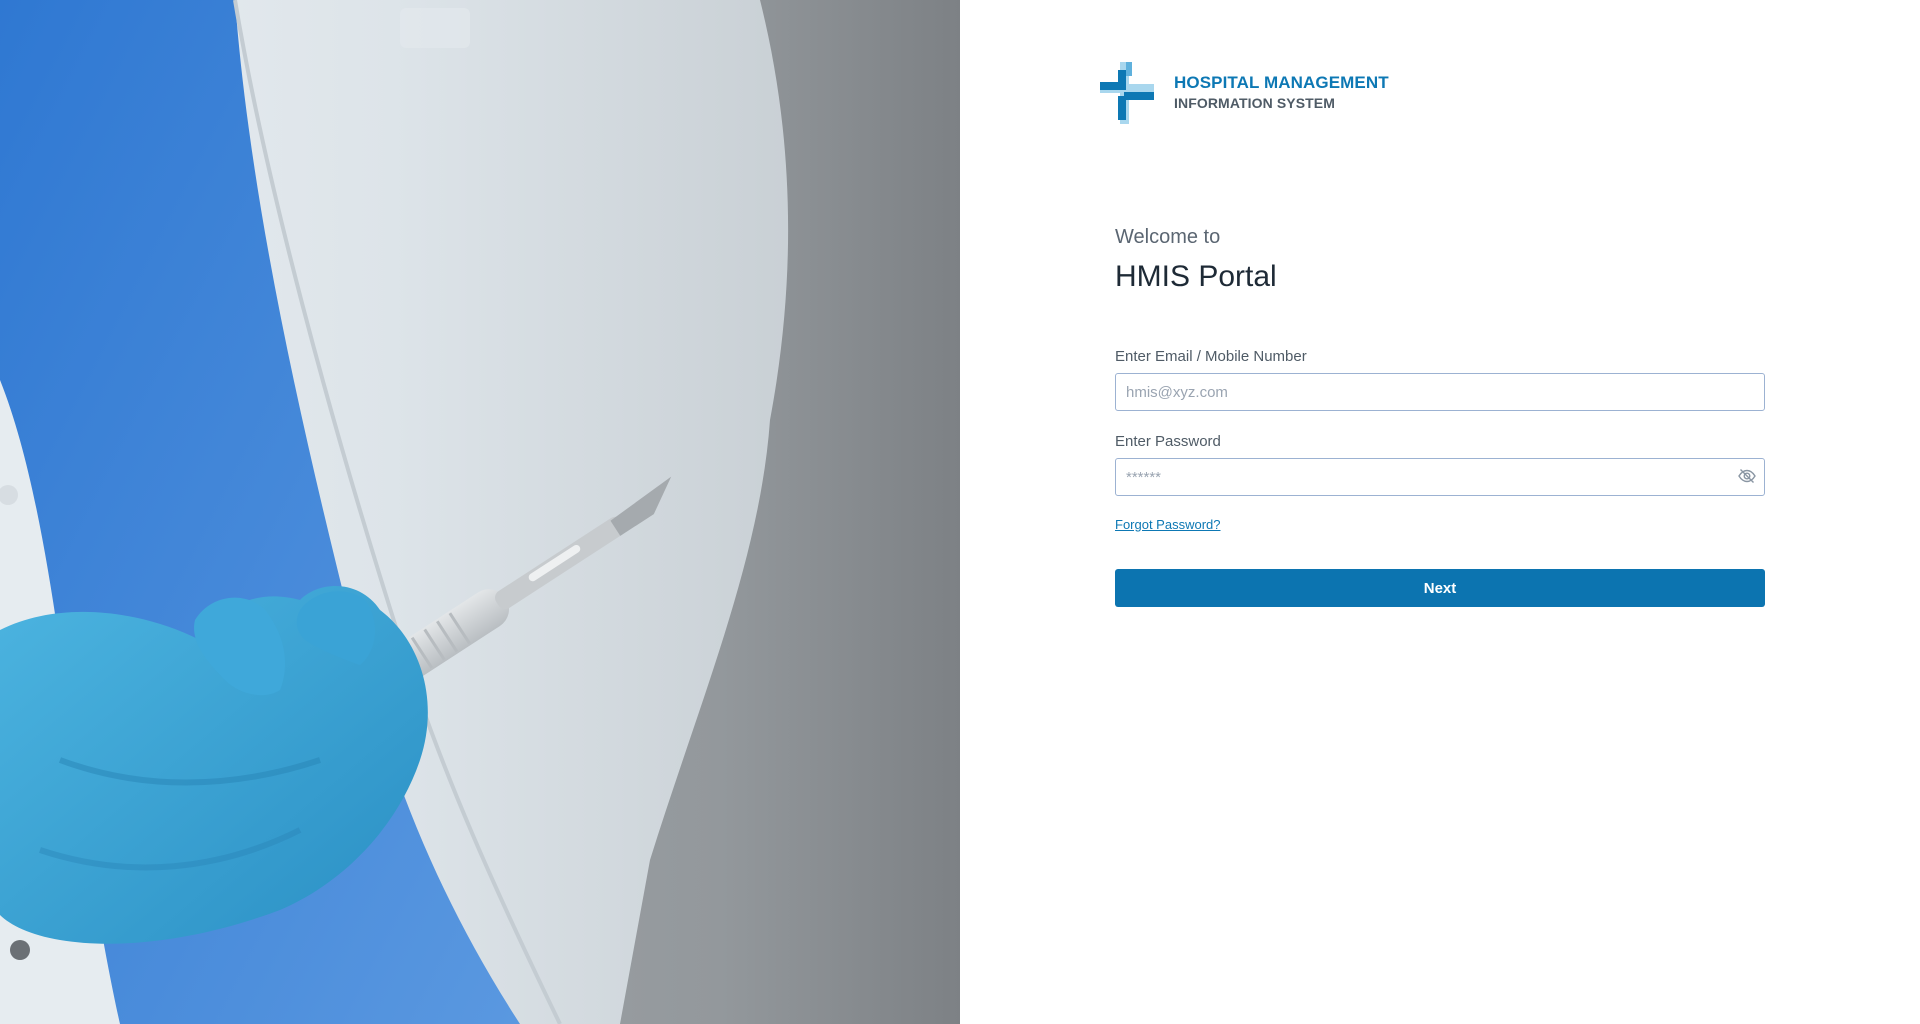 Image resolution: width=1920 pixels, height=1024 pixels. Describe the element at coordinates (1168, 441) in the screenshot. I see `password-field-label: Enter Password` at that location.